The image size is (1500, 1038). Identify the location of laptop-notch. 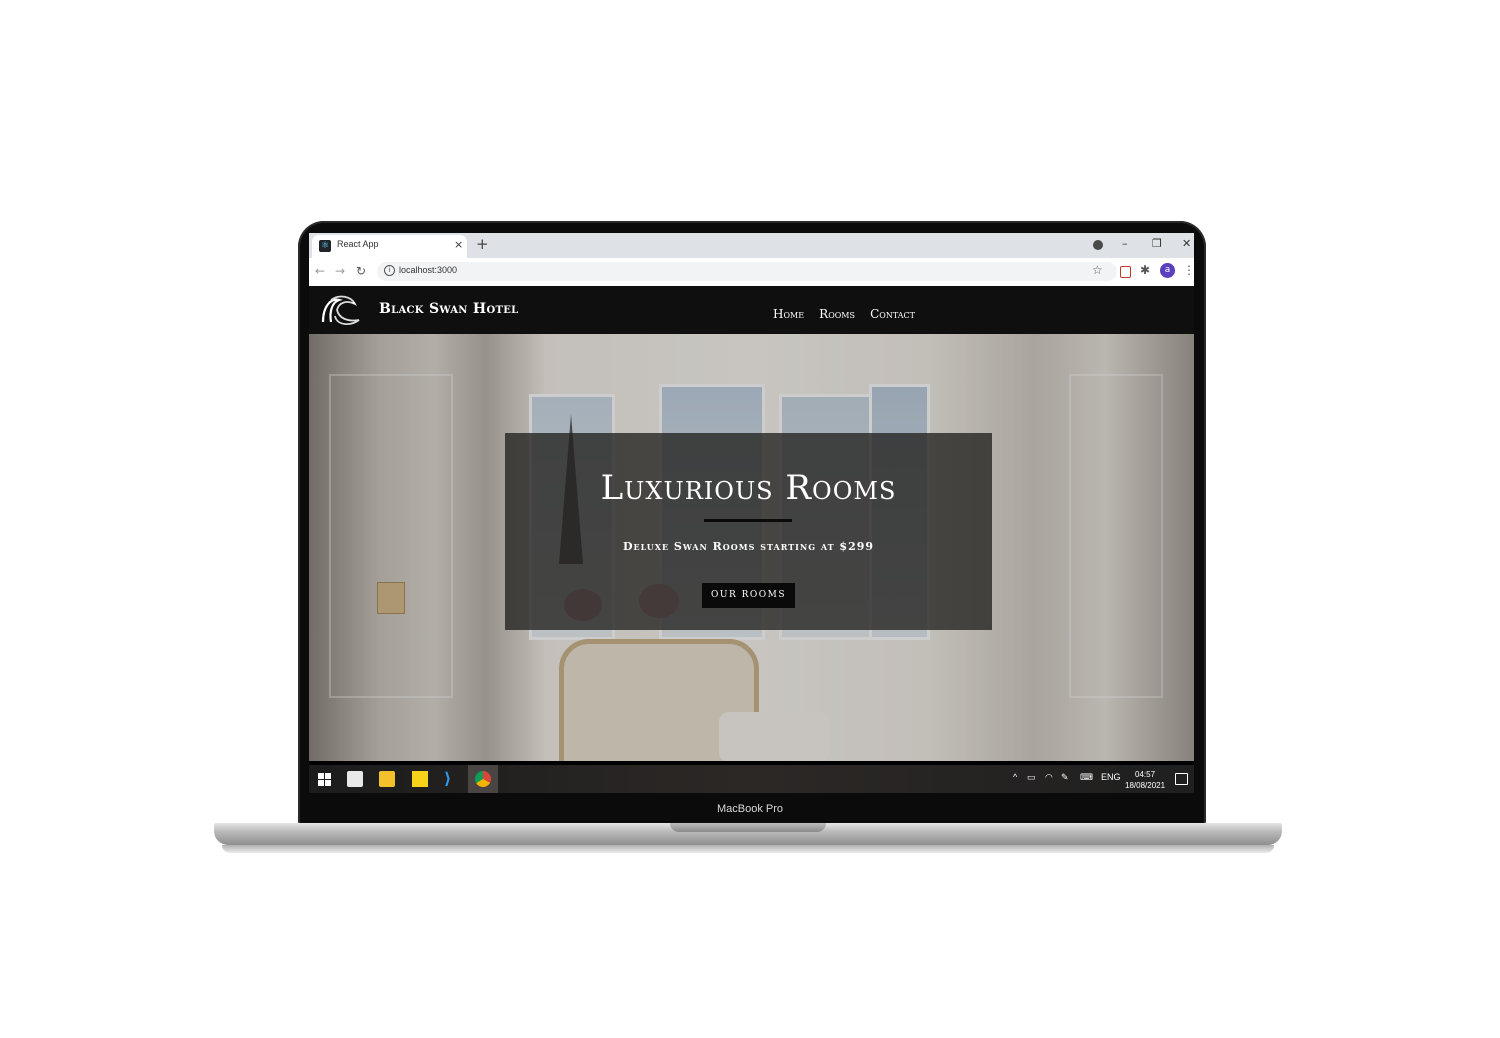
(748, 827).